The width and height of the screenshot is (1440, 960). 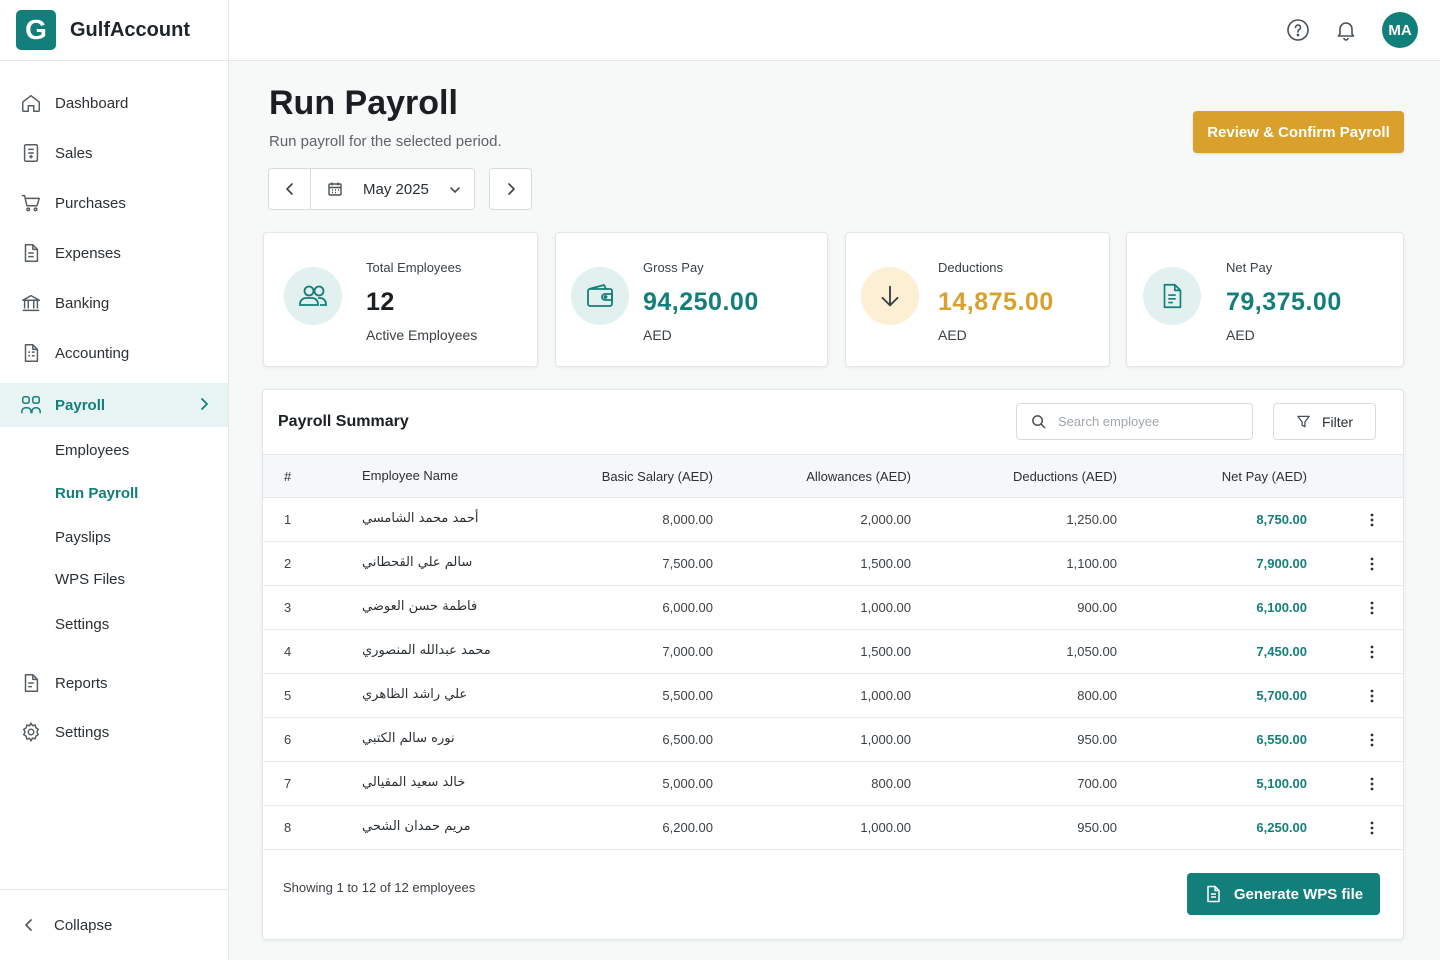 What do you see at coordinates (288, 783) in the screenshot?
I see `row-number: 7` at bounding box center [288, 783].